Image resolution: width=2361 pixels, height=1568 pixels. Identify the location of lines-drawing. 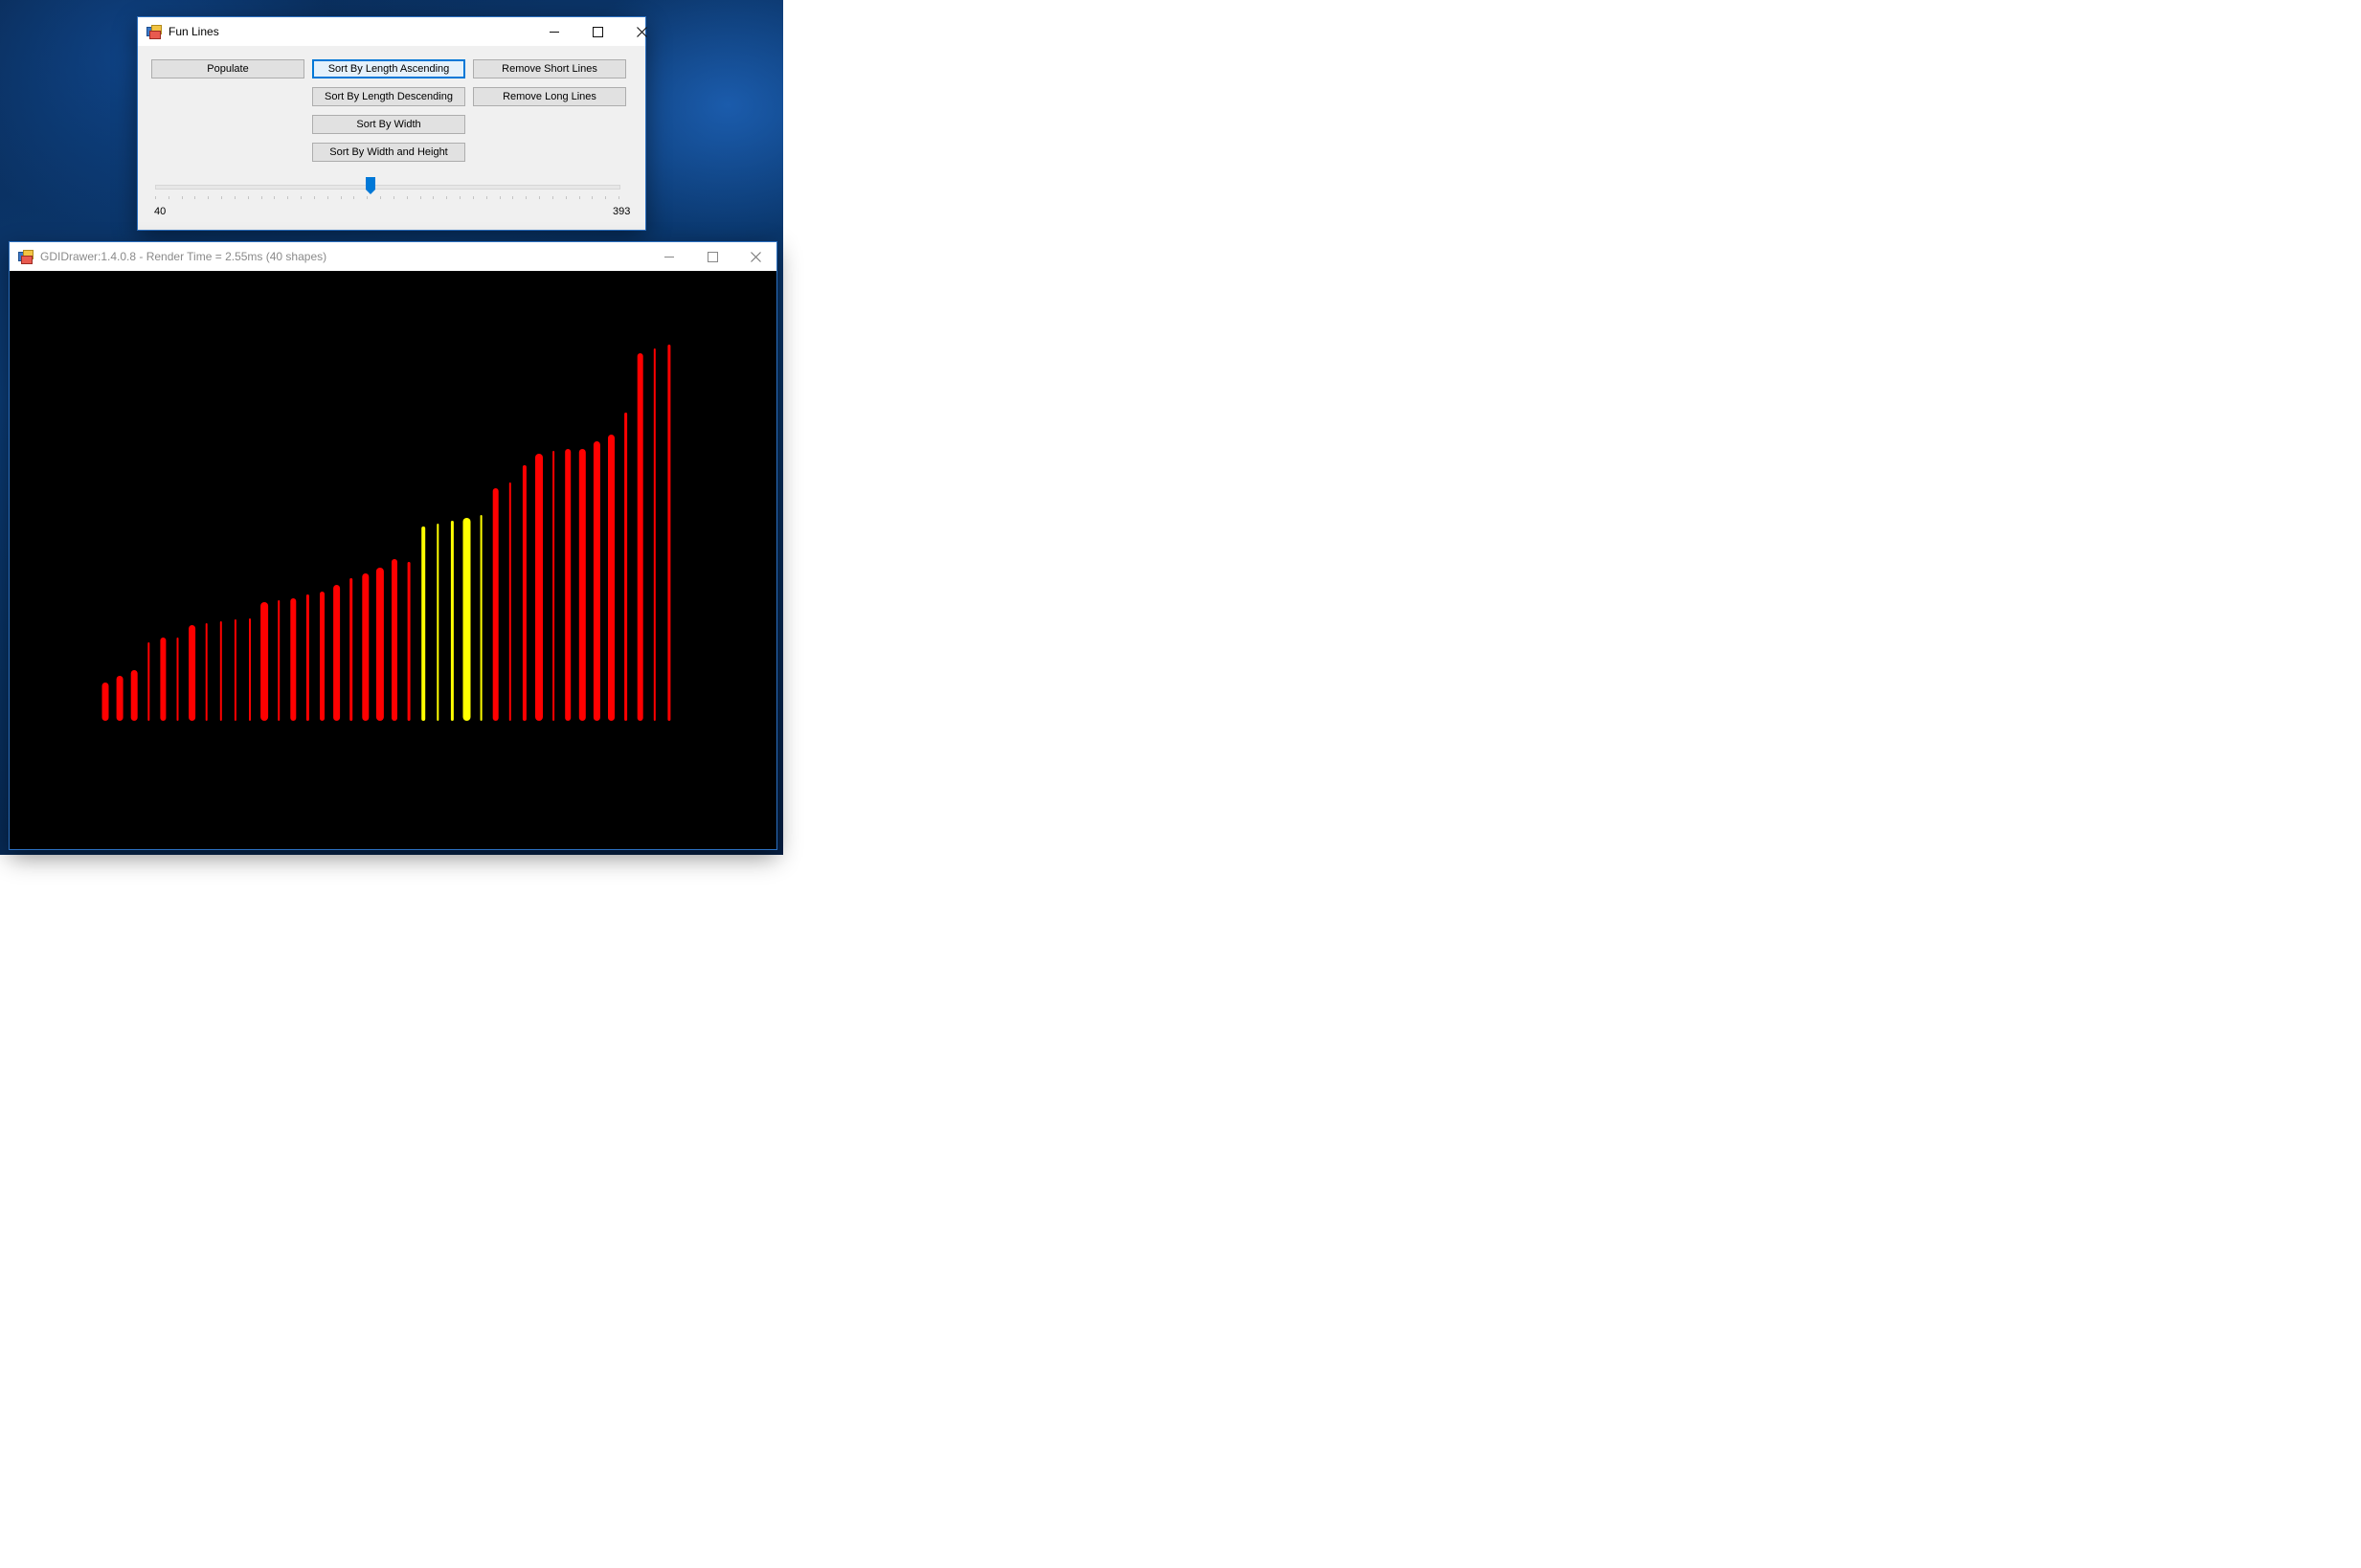
(386, 533).